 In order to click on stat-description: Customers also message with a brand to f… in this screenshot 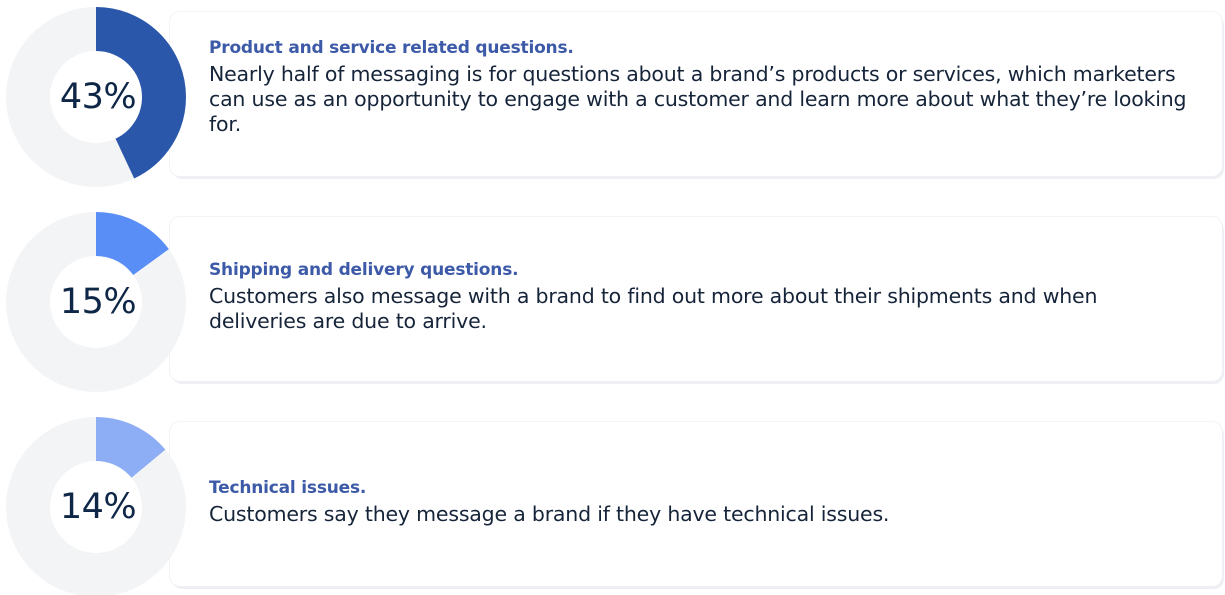, I will do `click(653, 308)`.